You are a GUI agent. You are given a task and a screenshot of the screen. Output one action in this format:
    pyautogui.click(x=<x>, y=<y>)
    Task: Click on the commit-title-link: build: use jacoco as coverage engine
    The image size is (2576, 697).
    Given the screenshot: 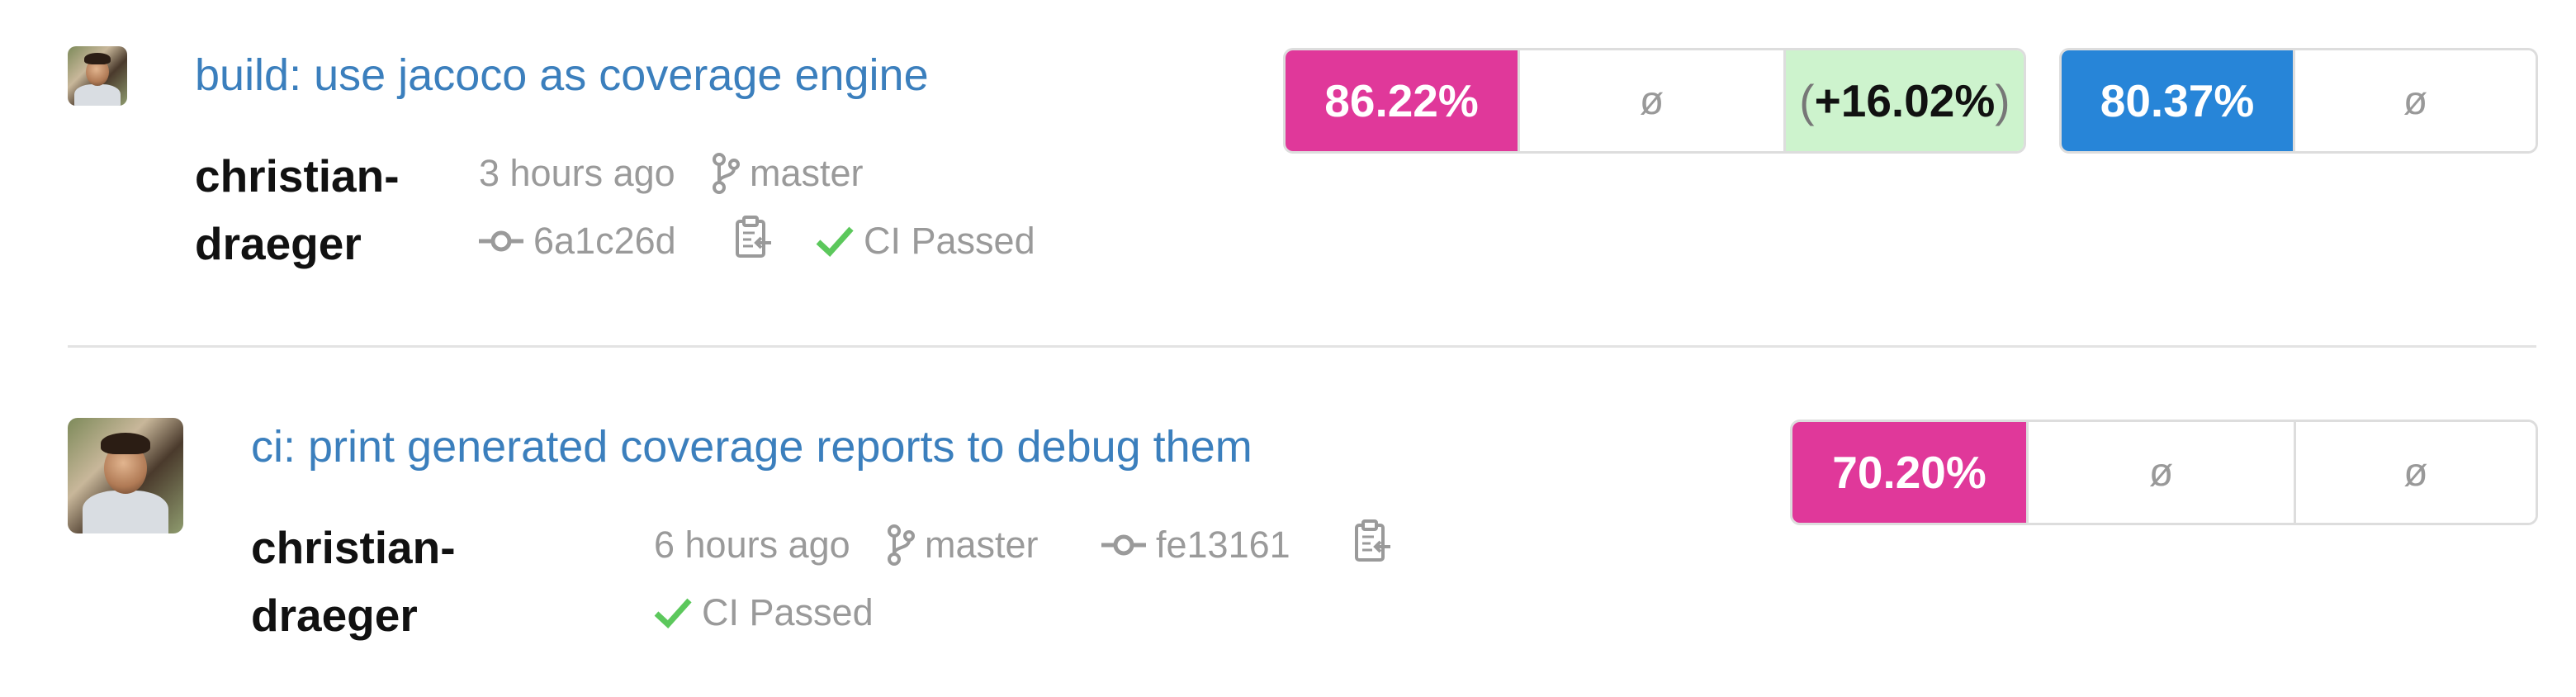 What is the action you would take?
    pyautogui.click(x=562, y=75)
    